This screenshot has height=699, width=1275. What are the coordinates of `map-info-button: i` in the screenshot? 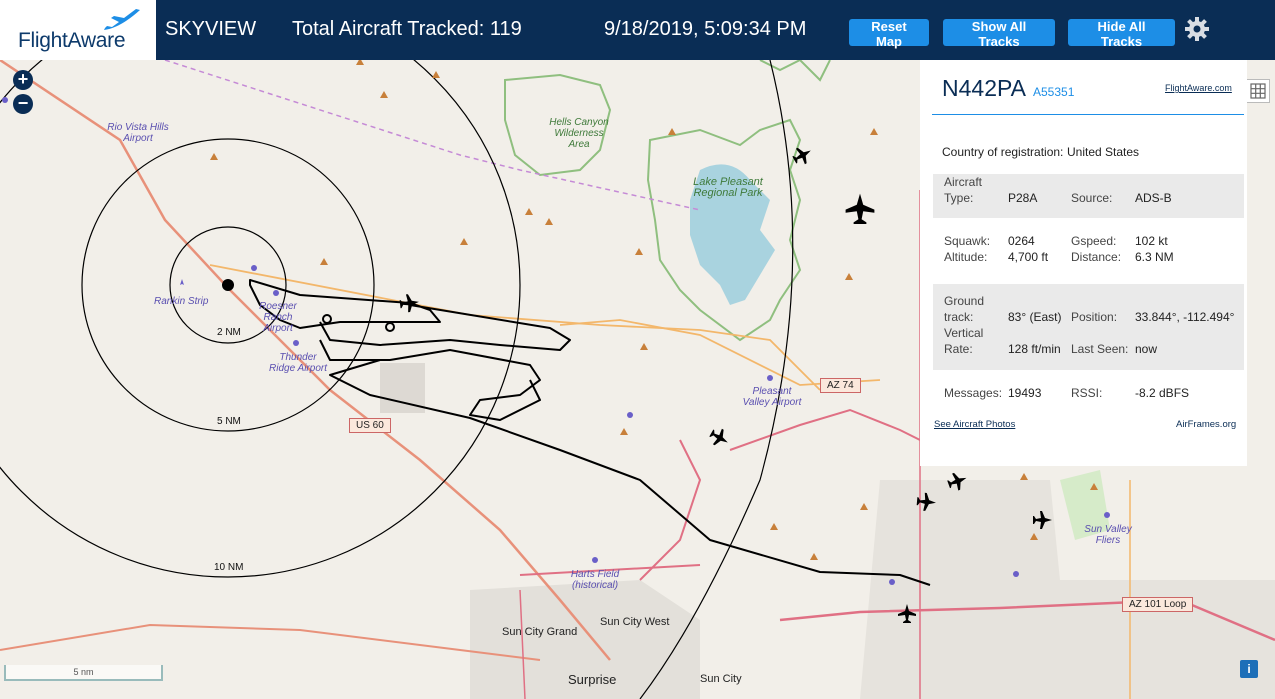 It's located at (1249, 669).